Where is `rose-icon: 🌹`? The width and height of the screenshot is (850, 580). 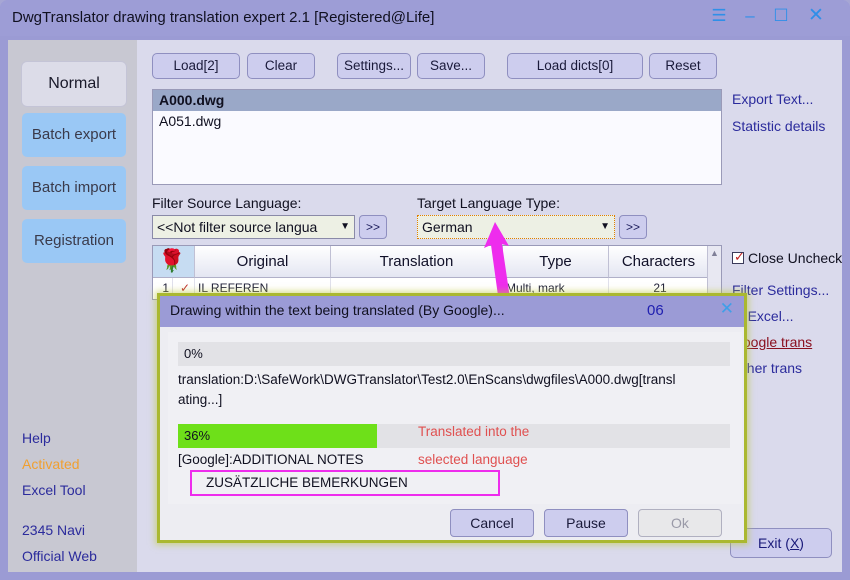 rose-icon: 🌹 is located at coordinates (172, 260).